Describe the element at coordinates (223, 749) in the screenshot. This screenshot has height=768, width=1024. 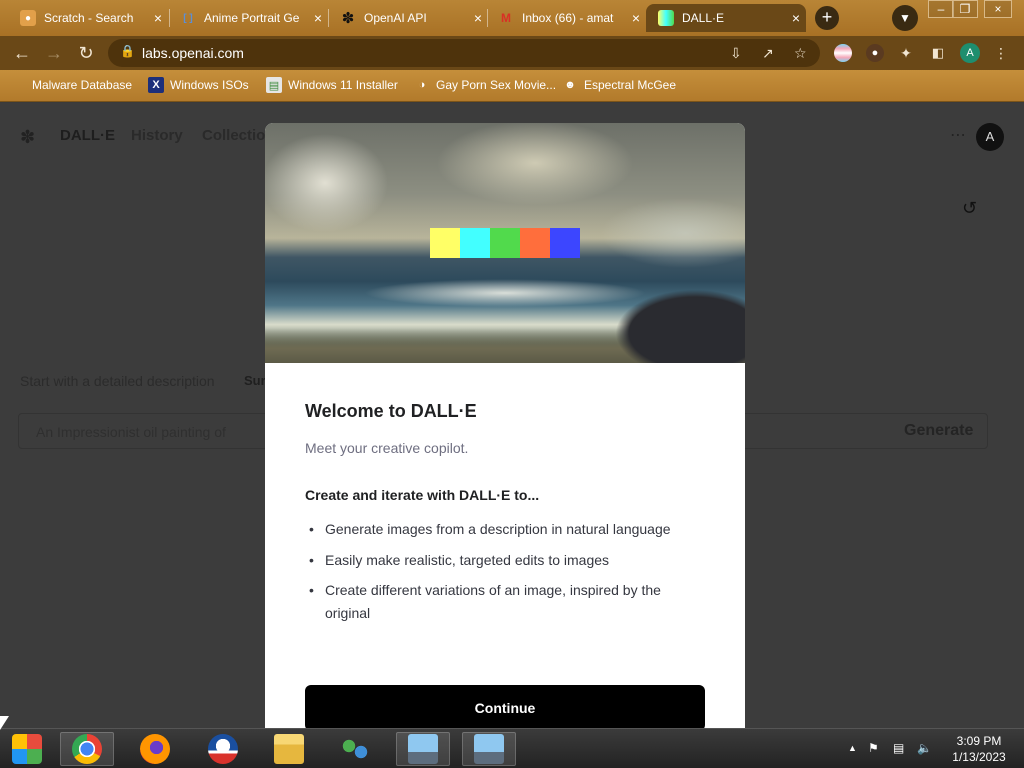
I see `taskbar-obama` at that location.